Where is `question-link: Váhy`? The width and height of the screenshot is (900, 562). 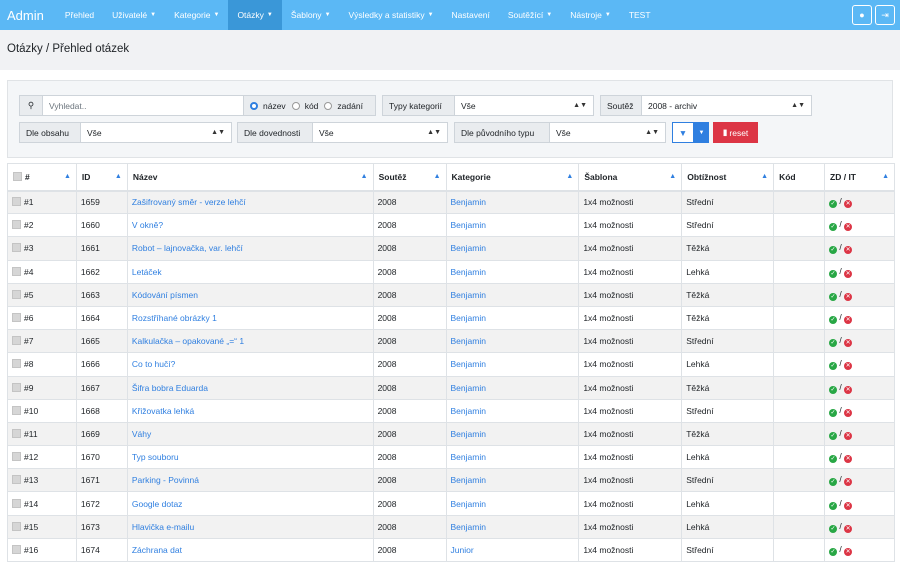 question-link: Váhy is located at coordinates (141, 434).